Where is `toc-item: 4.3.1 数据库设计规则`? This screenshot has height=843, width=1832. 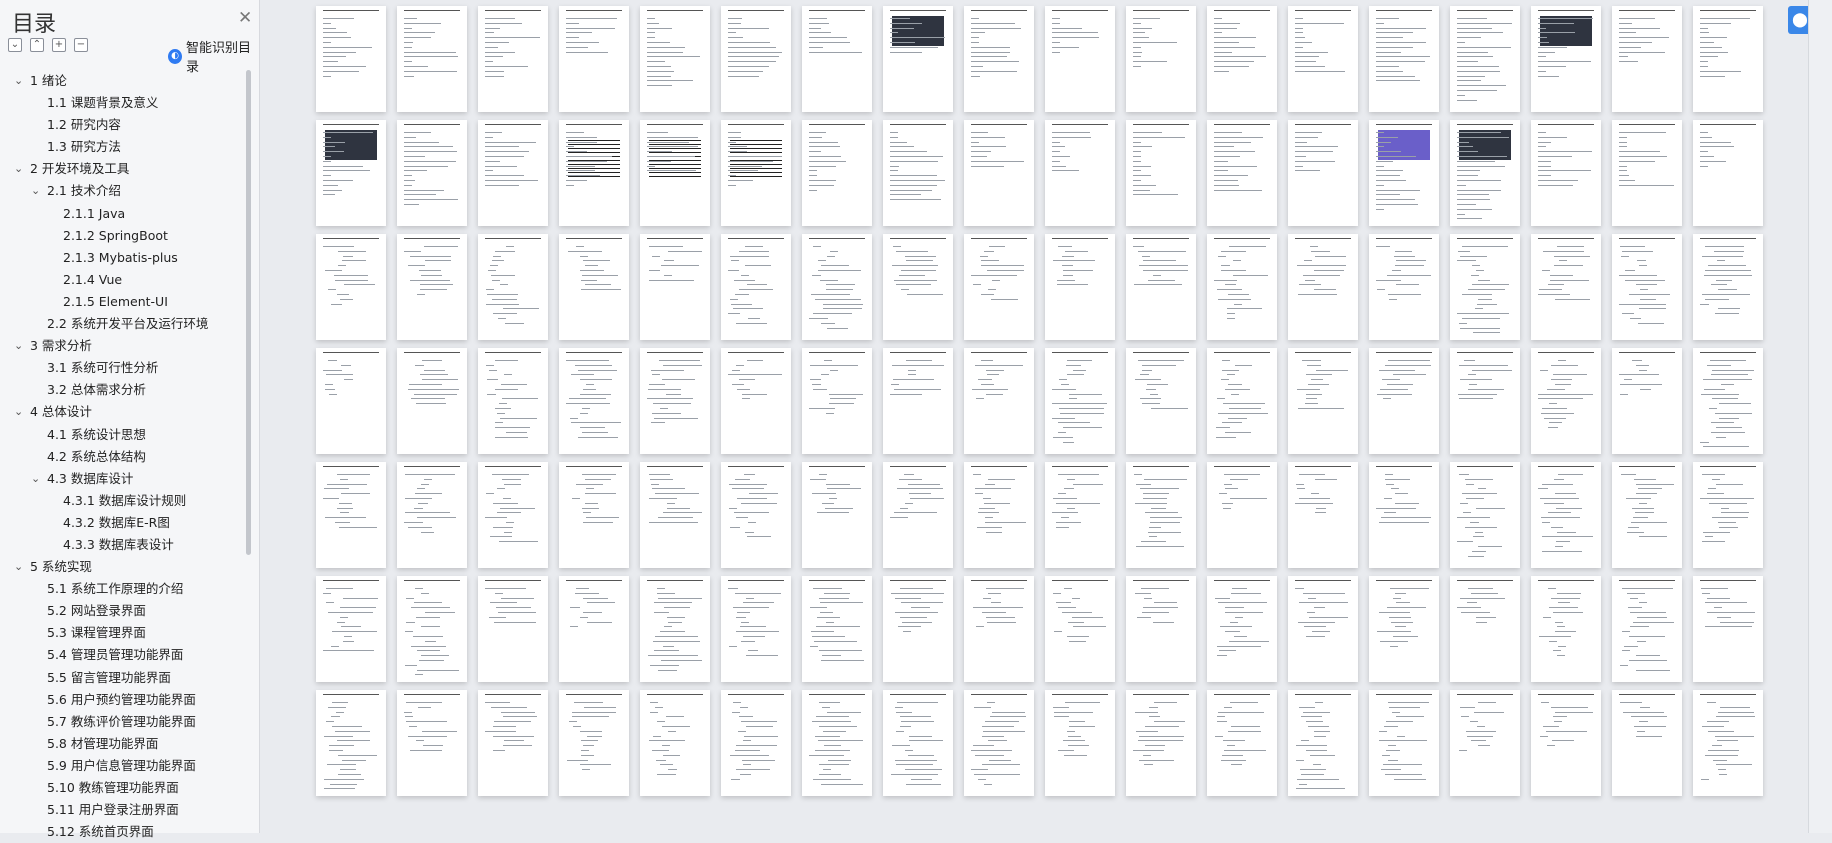 toc-item: 4.3.1 数据库设计规则 is located at coordinates (122, 501).